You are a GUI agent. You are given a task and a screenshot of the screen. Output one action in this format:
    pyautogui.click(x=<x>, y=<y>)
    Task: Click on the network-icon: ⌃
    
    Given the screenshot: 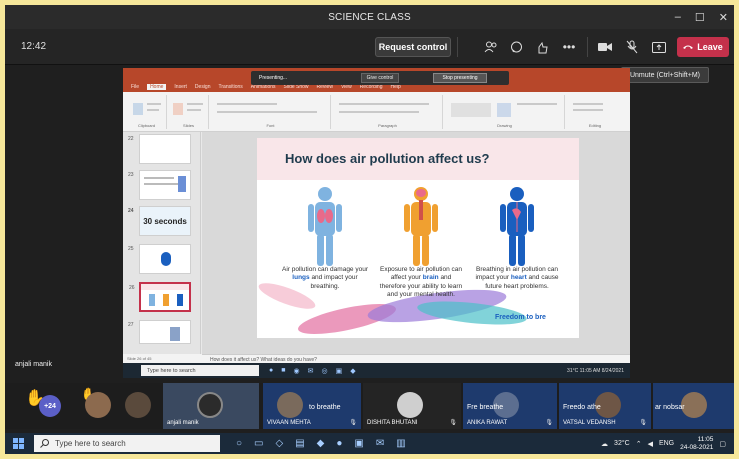 What is the action you would take?
    pyautogui.click(x=639, y=444)
    